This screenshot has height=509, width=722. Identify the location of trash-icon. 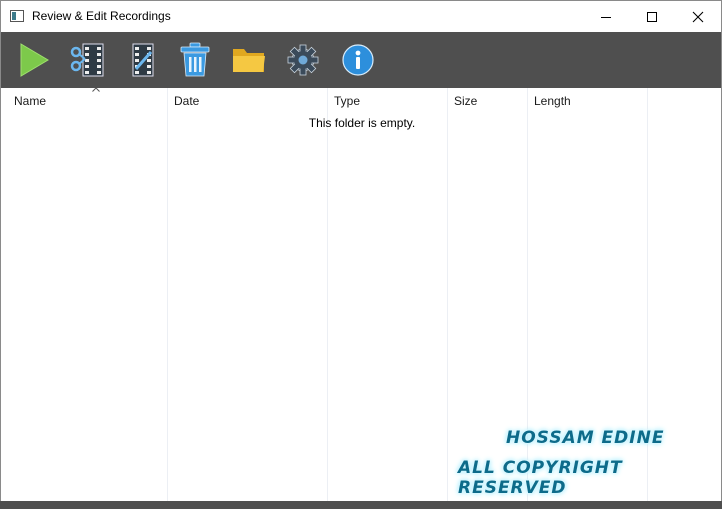
(195, 59).